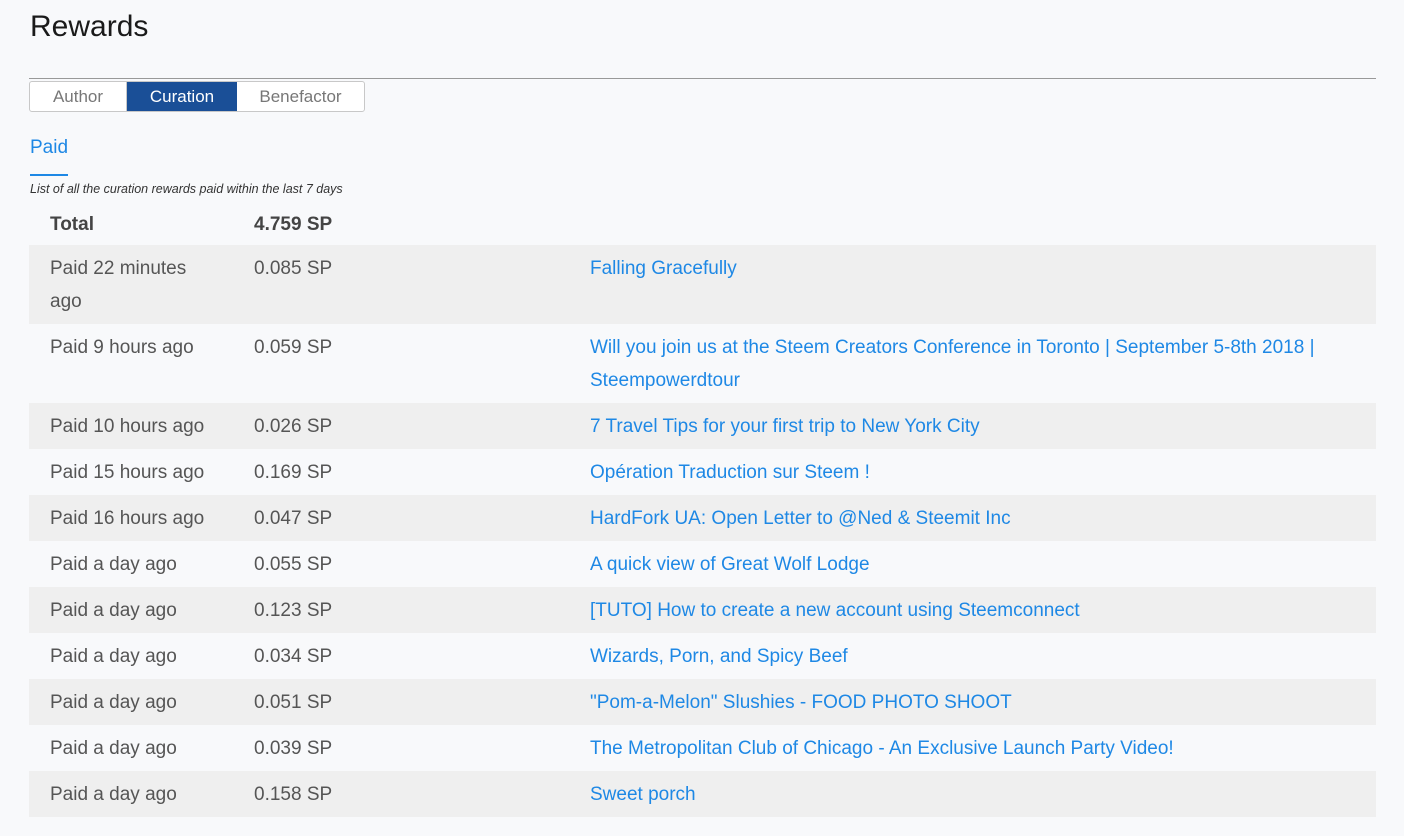  Describe the element at coordinates (293, 656) in the screenshot. I see `reward-amount: 0.034 SP` at that location.